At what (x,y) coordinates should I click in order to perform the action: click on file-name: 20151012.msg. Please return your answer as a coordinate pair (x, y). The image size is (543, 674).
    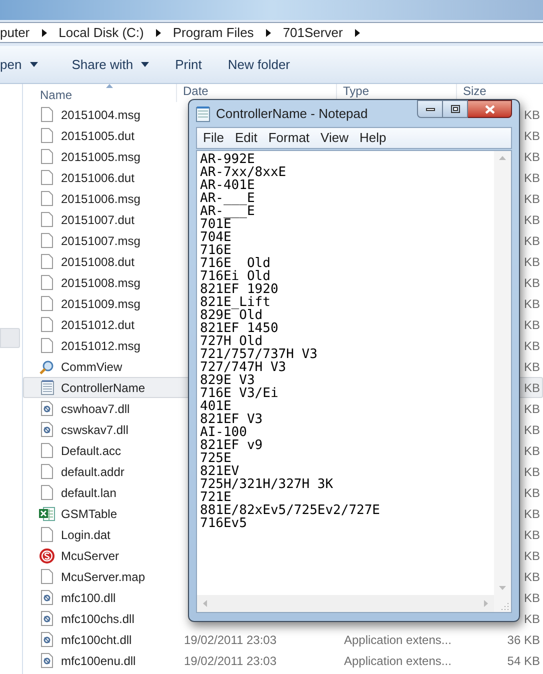
    Looking at the image, I should click on (100, 346).